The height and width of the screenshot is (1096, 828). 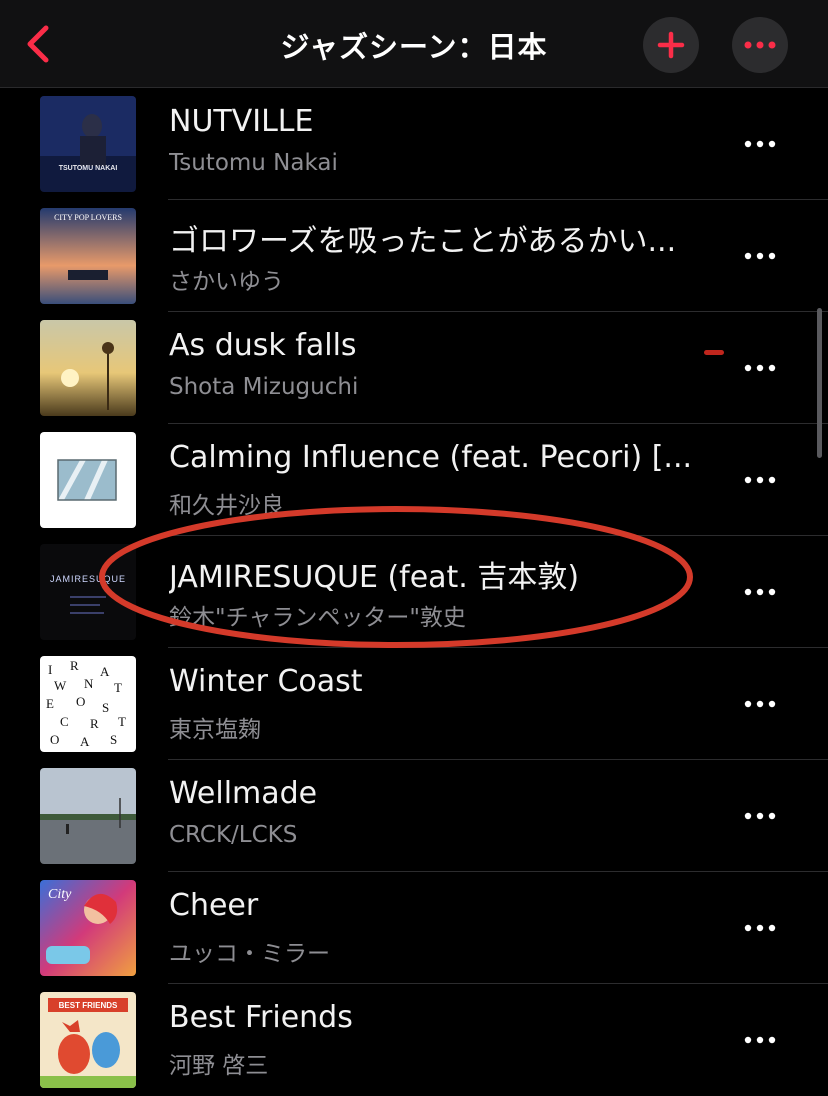 What do you see at coordinates (414, 1040) in the screenshot?
I see `track-row: BEST FRIENDS Best Friends 河野 啓三` at bounding box center [414, 1040].